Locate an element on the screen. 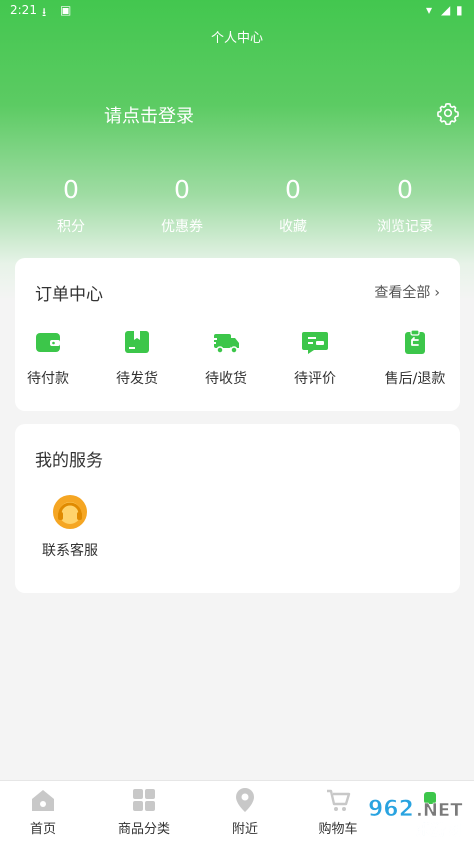 This screenshot has height=842, width=474. order-item-label: 待收货 is located at coordinates (226, 379).